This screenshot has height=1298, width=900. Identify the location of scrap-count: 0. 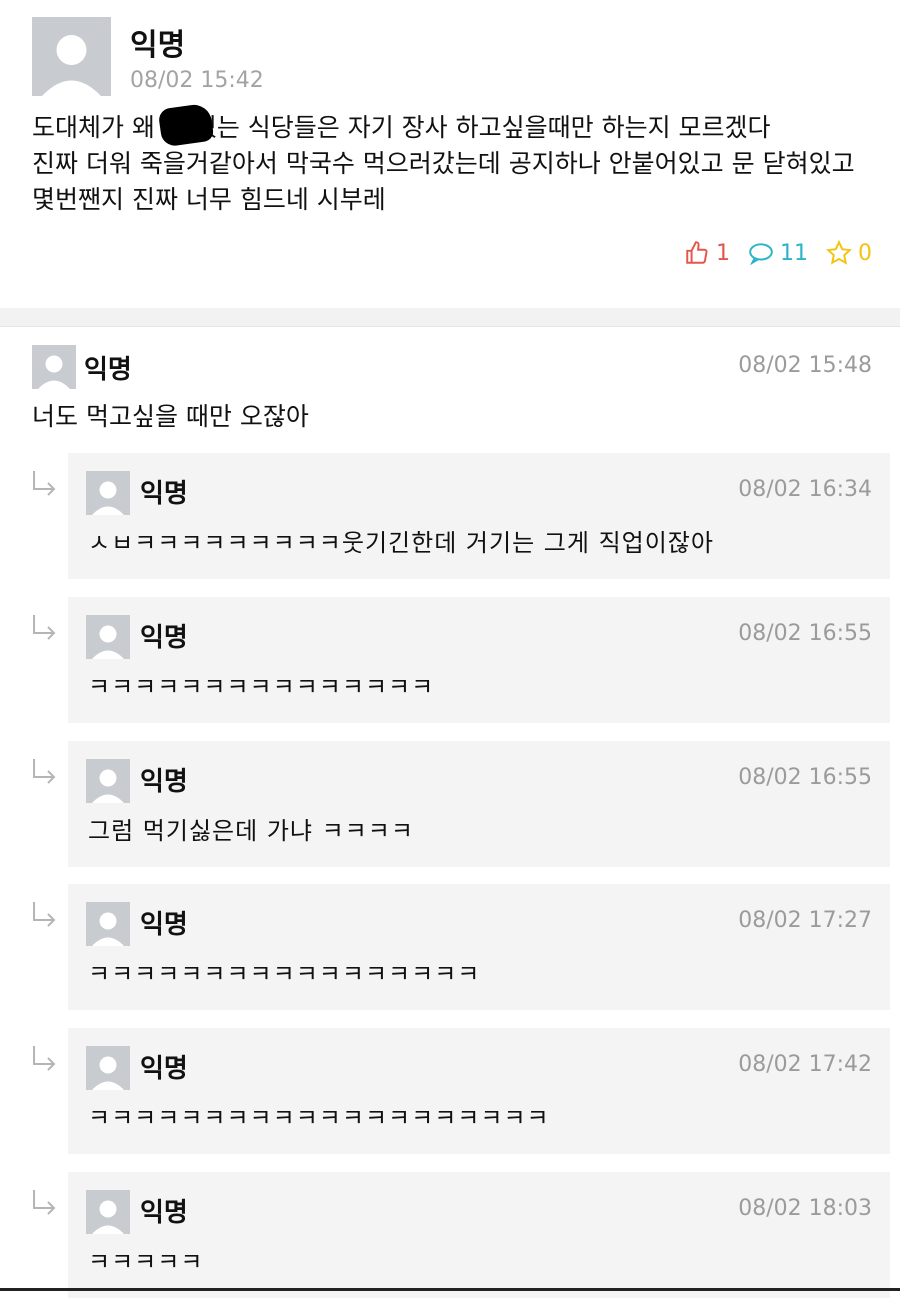
(865, 253).